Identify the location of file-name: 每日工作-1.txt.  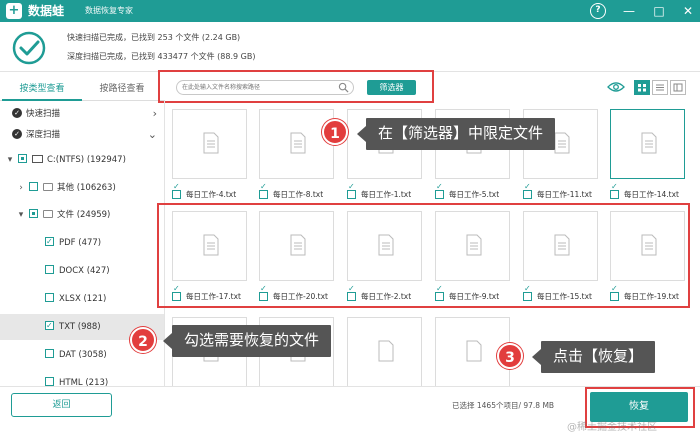
(386, 194).